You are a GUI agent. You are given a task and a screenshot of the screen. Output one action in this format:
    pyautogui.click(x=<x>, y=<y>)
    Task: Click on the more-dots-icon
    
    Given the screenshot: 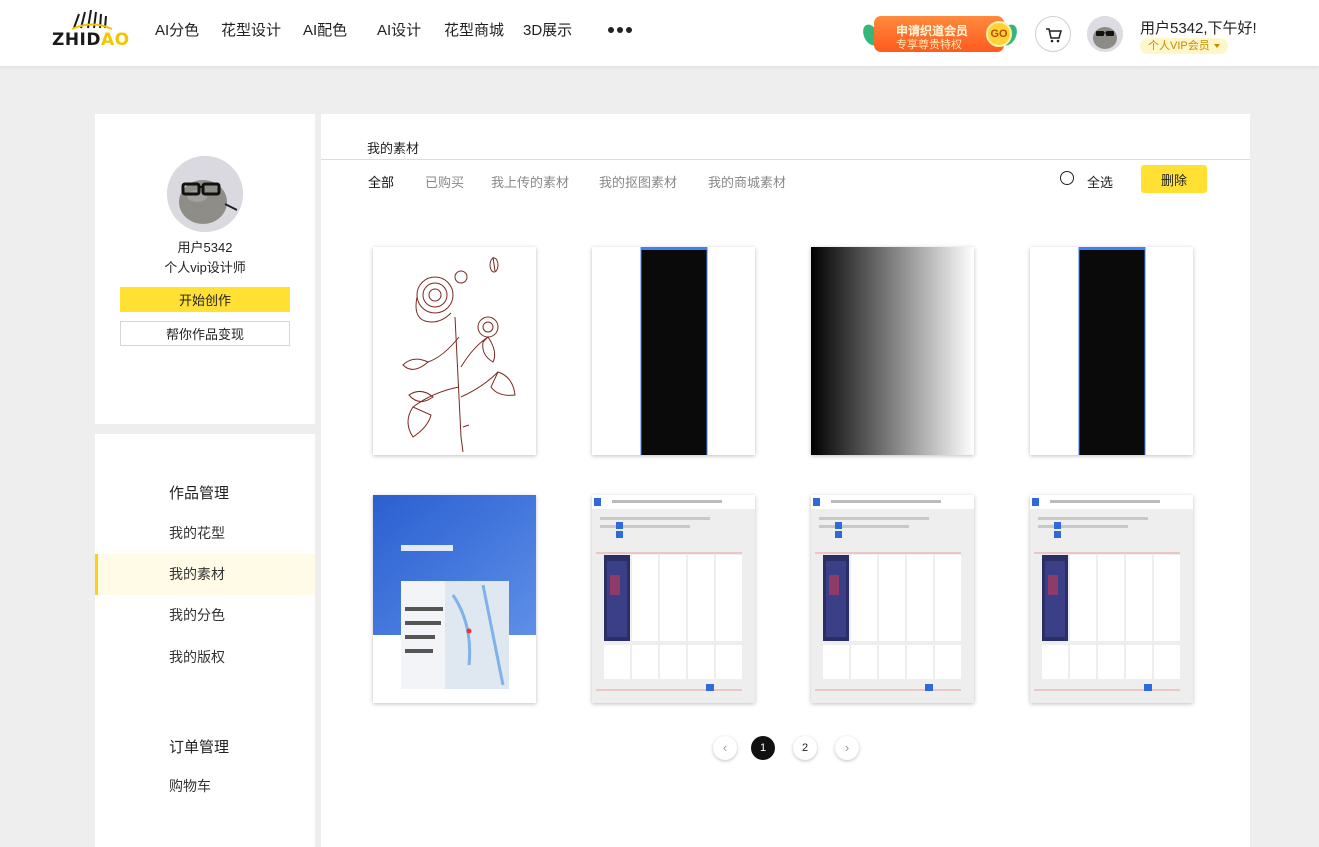 What is the action you would take?
    pyautogui.click(x=621, y=30)
    